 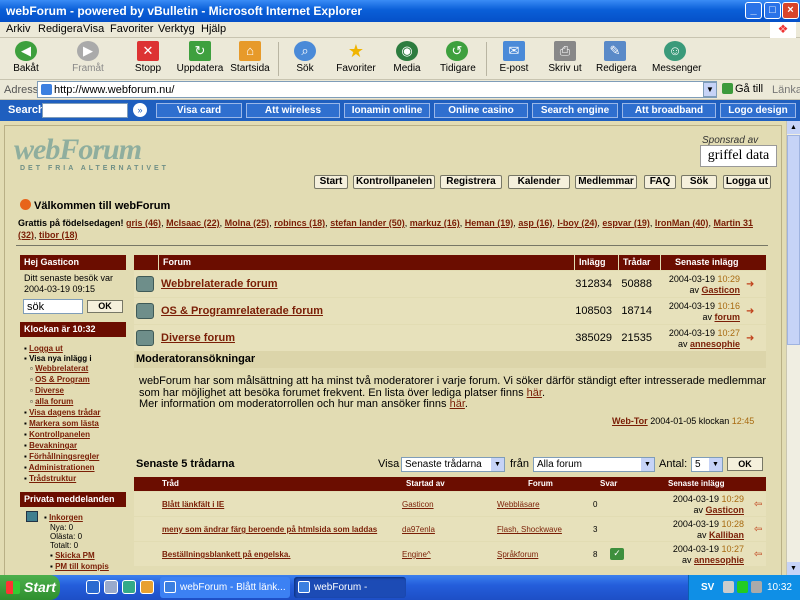 What do you see at coordinates (471, 182) in the screenshot?
I see `nav-registrera: Registrera` at bounding box center [471, 182].